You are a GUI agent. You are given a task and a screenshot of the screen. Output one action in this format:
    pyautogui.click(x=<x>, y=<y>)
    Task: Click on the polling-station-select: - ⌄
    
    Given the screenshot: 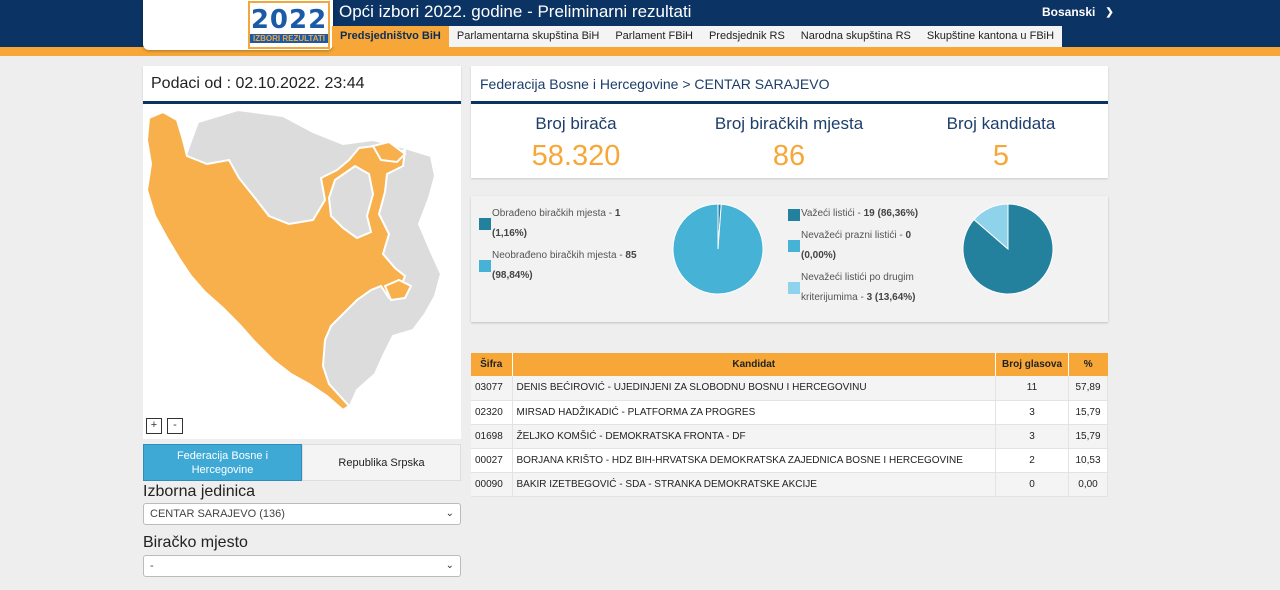 What is the action you would take?
    pyautogui.click(x=302, y=566)
    